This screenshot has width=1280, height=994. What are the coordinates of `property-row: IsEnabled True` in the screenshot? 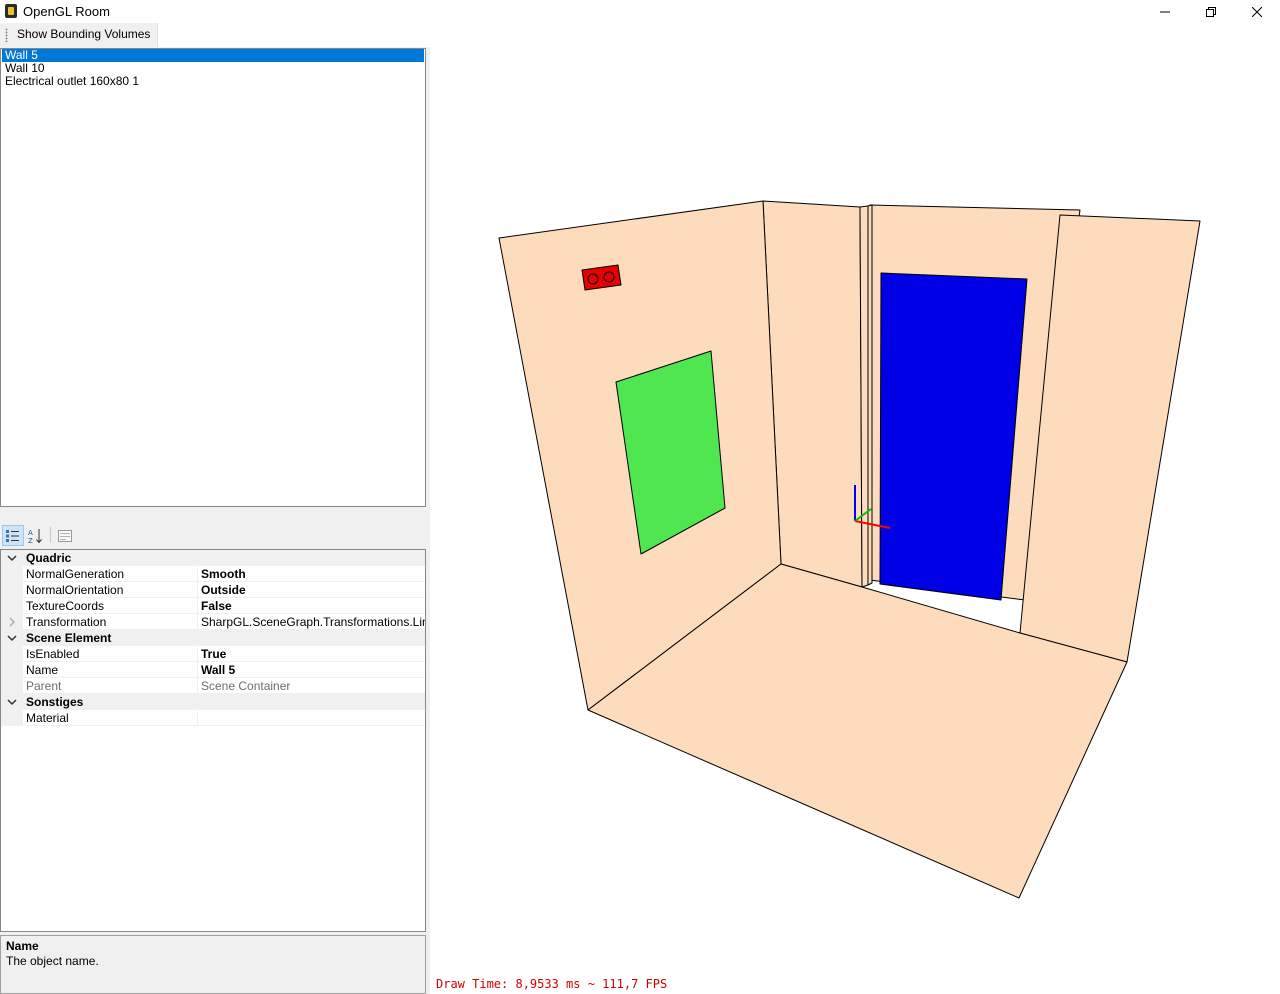 It's located at (213, 654).